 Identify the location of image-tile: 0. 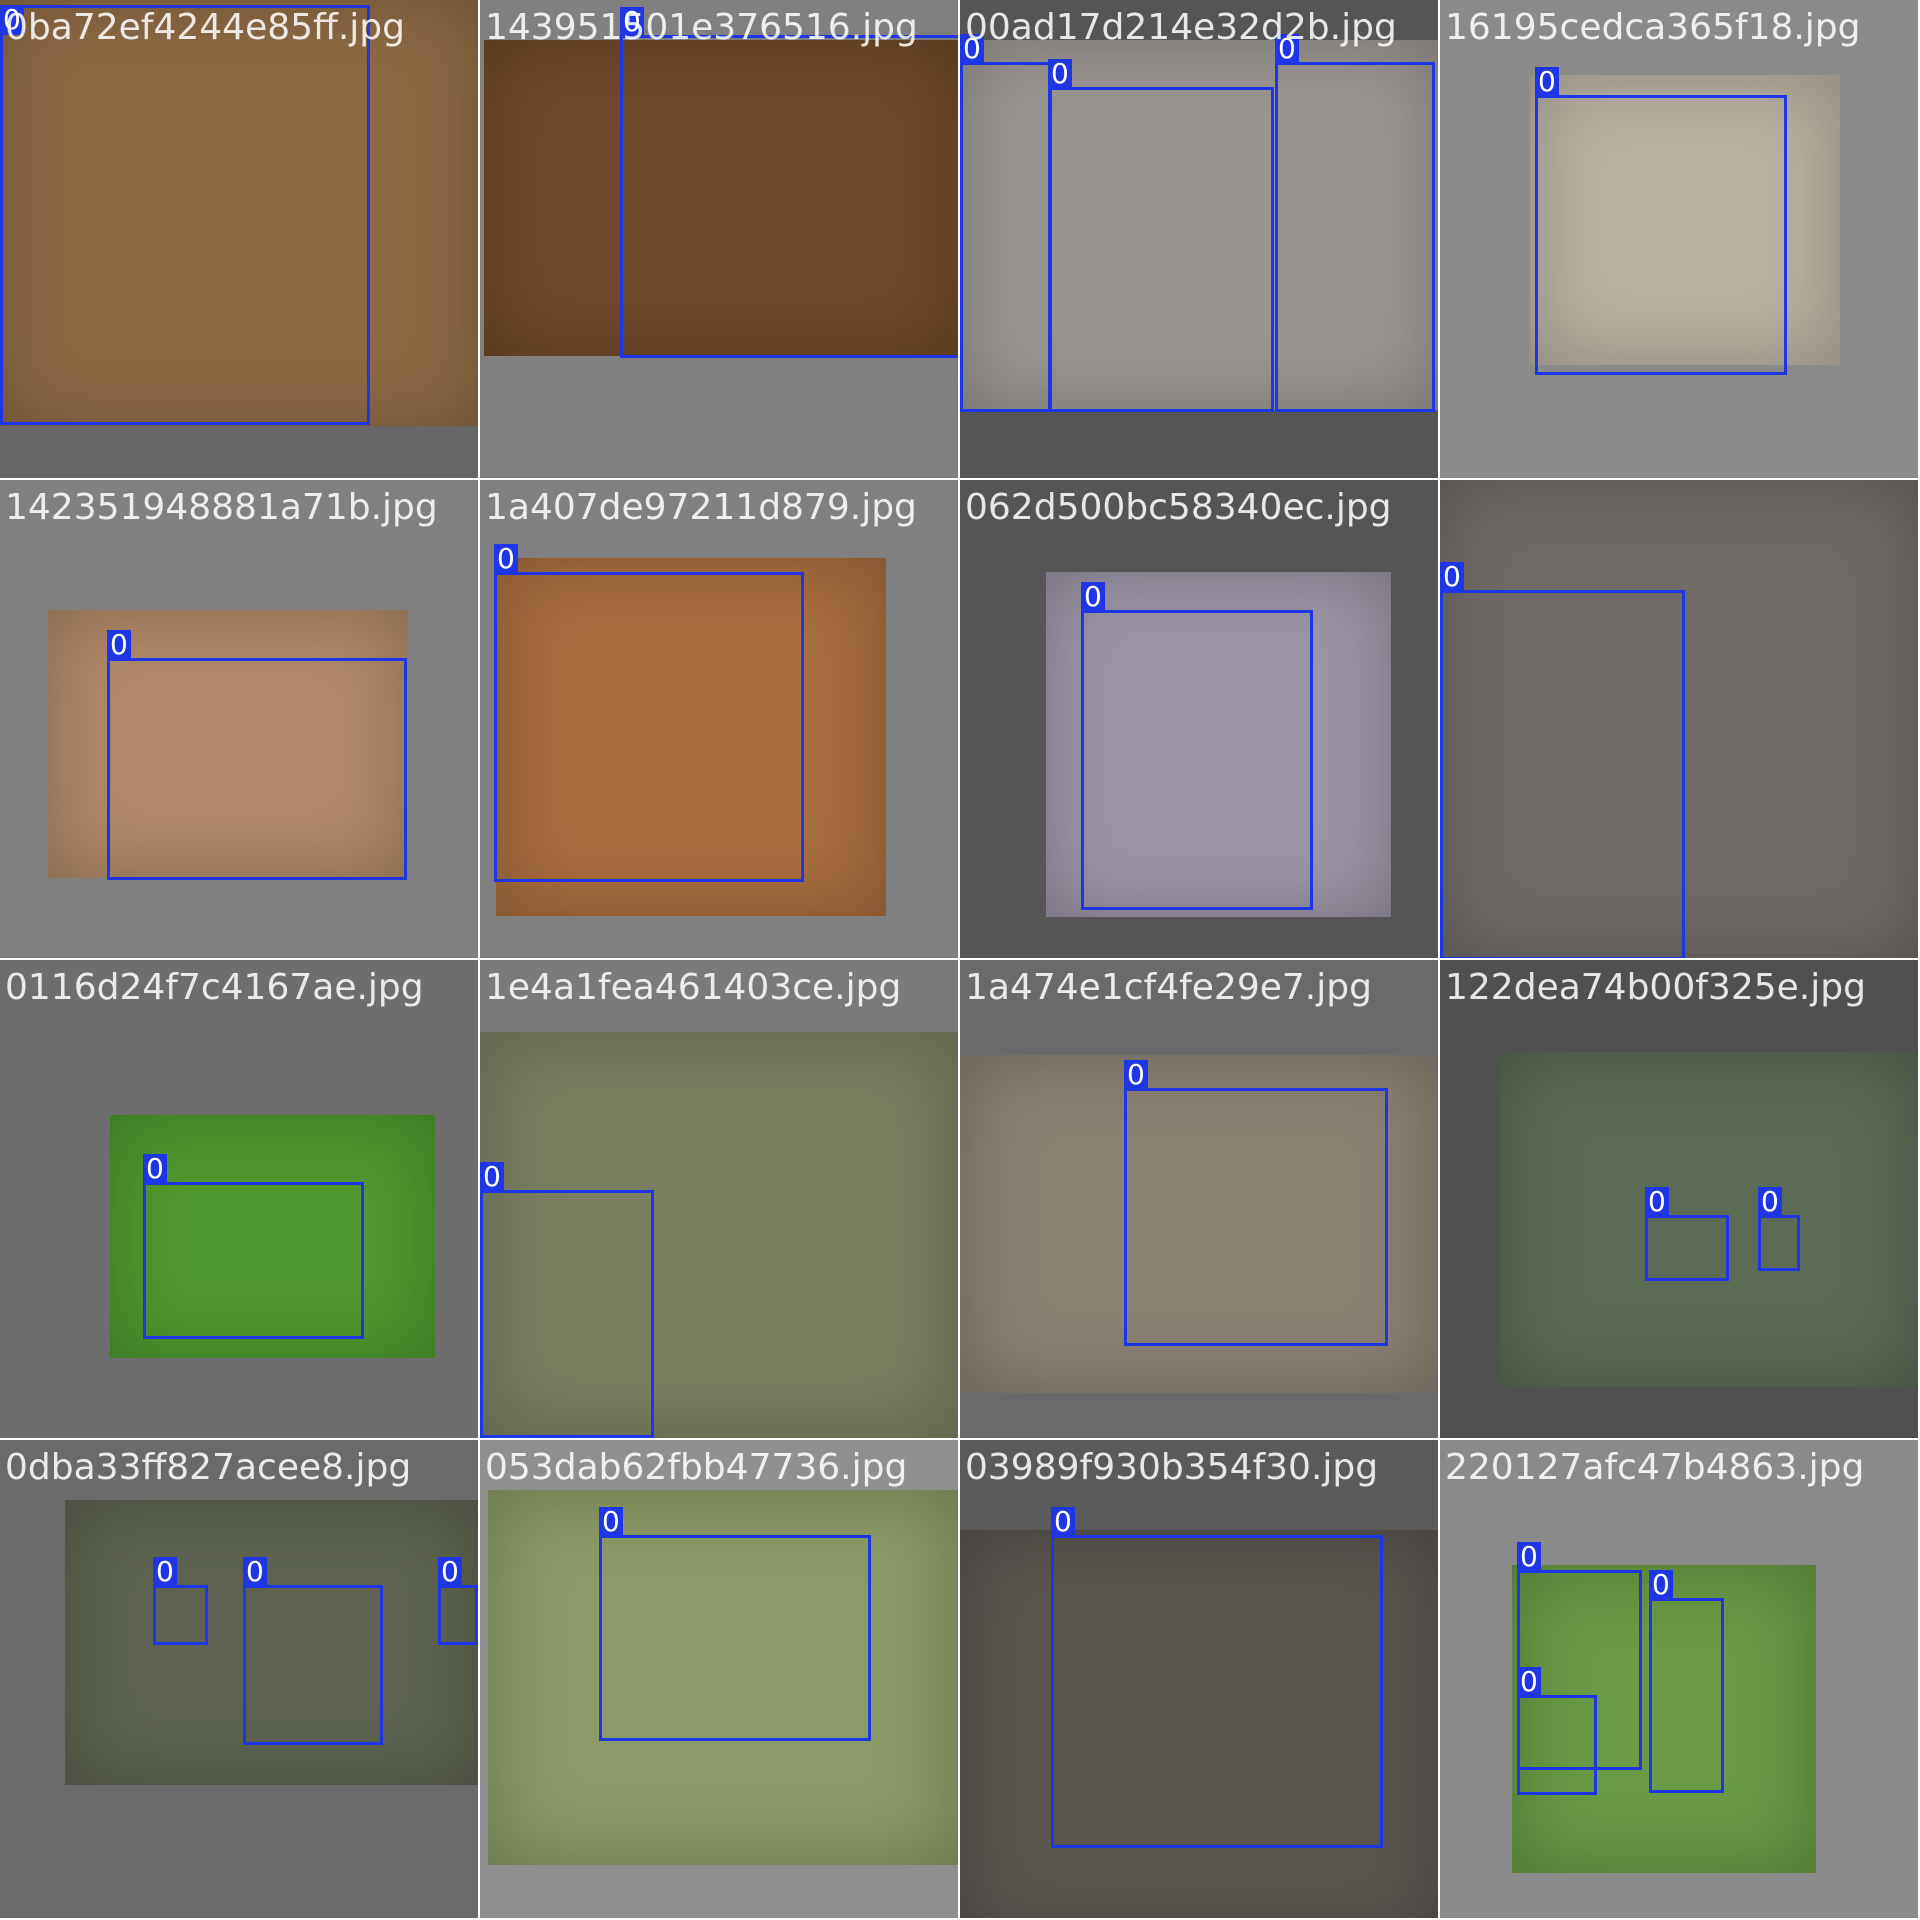
(1679, 719).